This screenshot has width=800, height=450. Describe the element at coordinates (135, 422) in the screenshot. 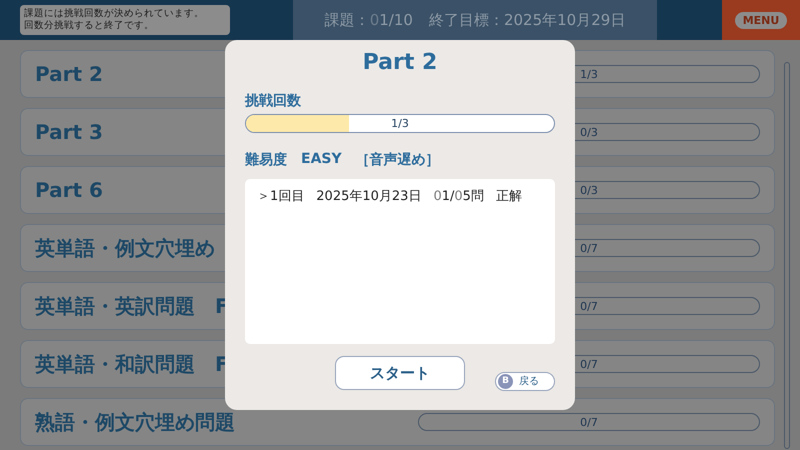

I see `item-title: 熟語・例文穴埋め問題` at that location.